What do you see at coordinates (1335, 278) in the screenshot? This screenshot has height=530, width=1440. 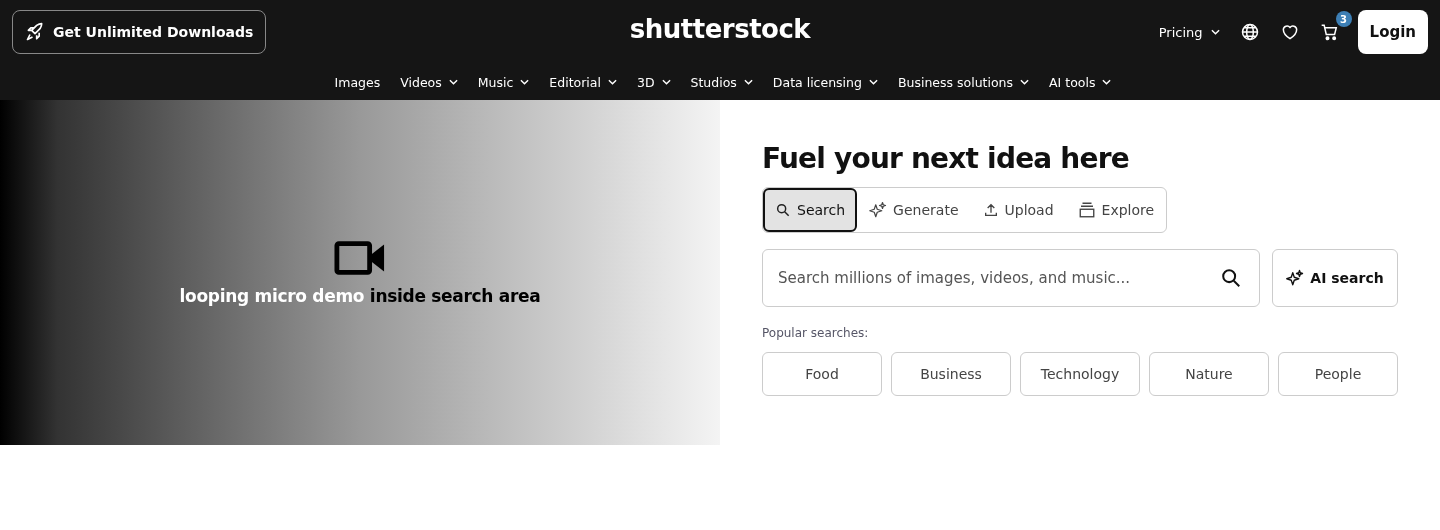 I see `ai-search-button: AI search` at bounding box center [1335, 278].